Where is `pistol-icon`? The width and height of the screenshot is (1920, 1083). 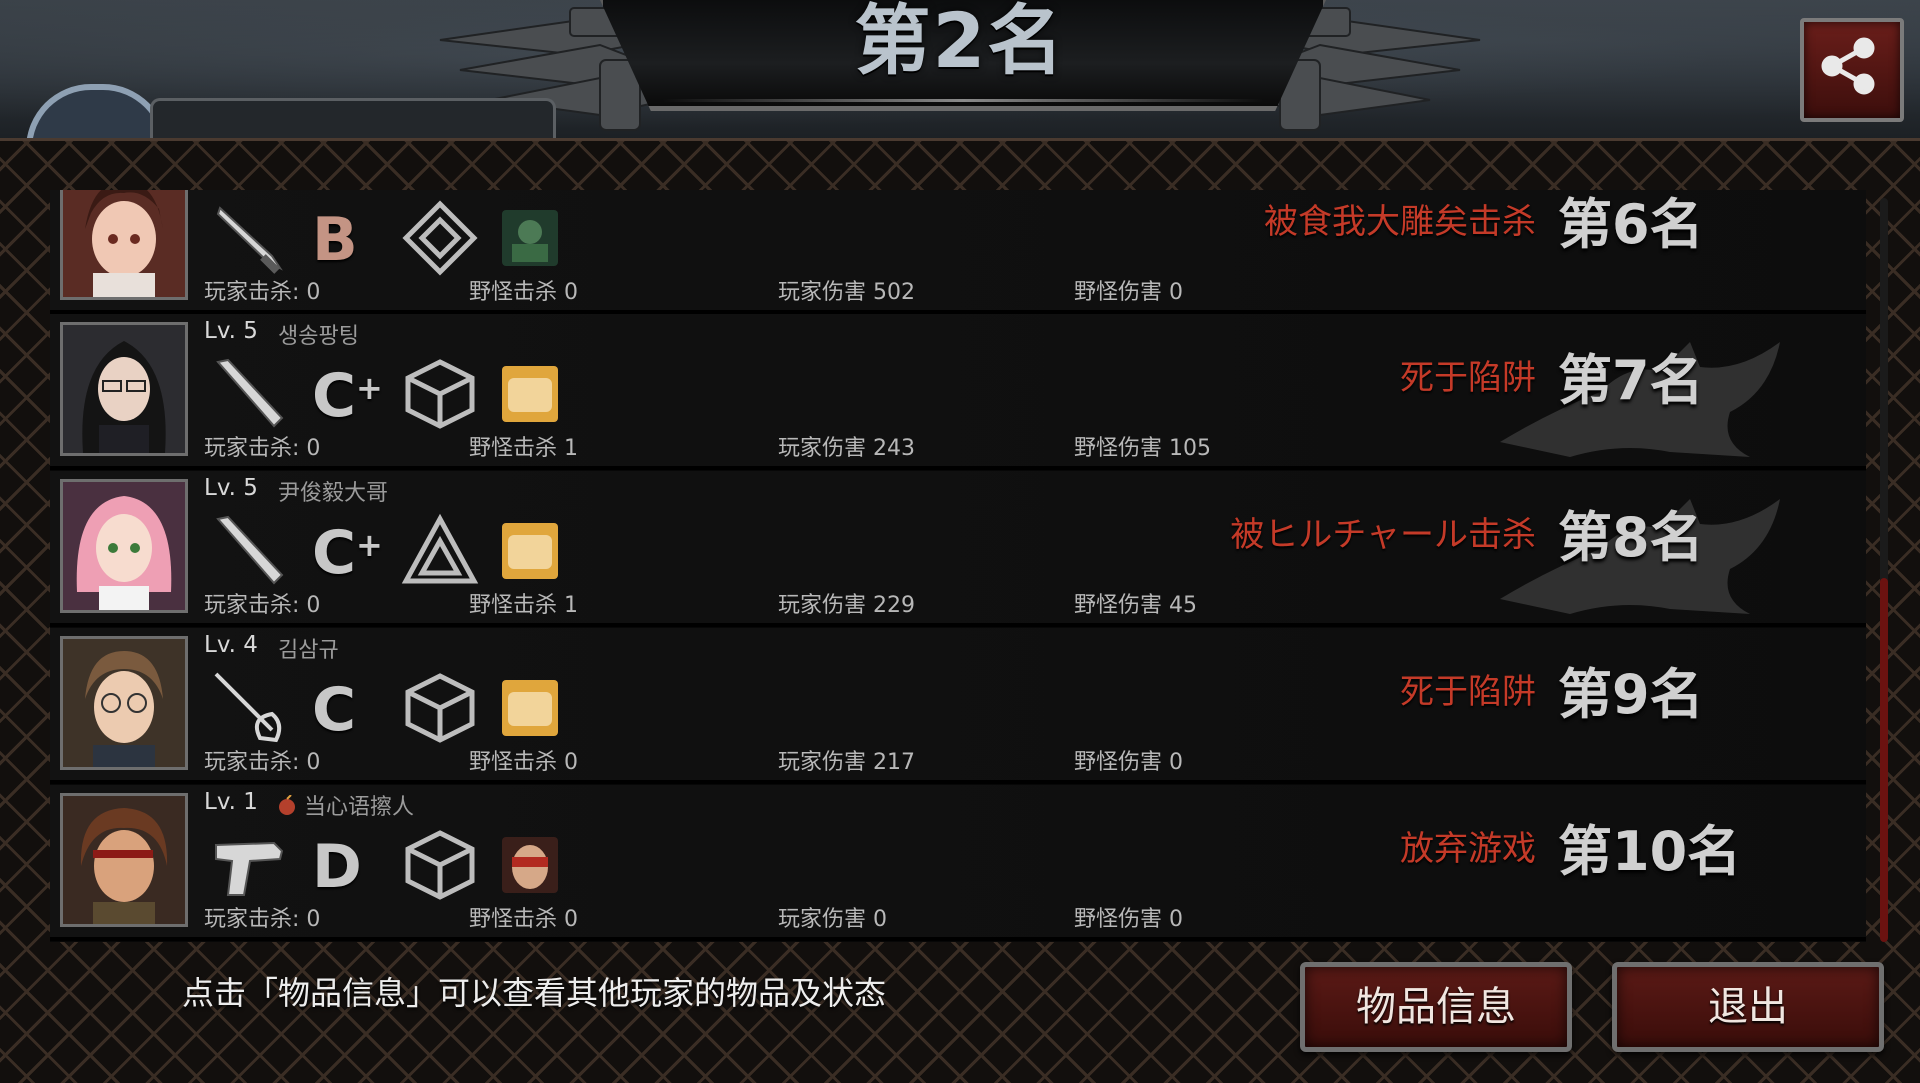
pistol-icon is located at coordinates (249, 868).